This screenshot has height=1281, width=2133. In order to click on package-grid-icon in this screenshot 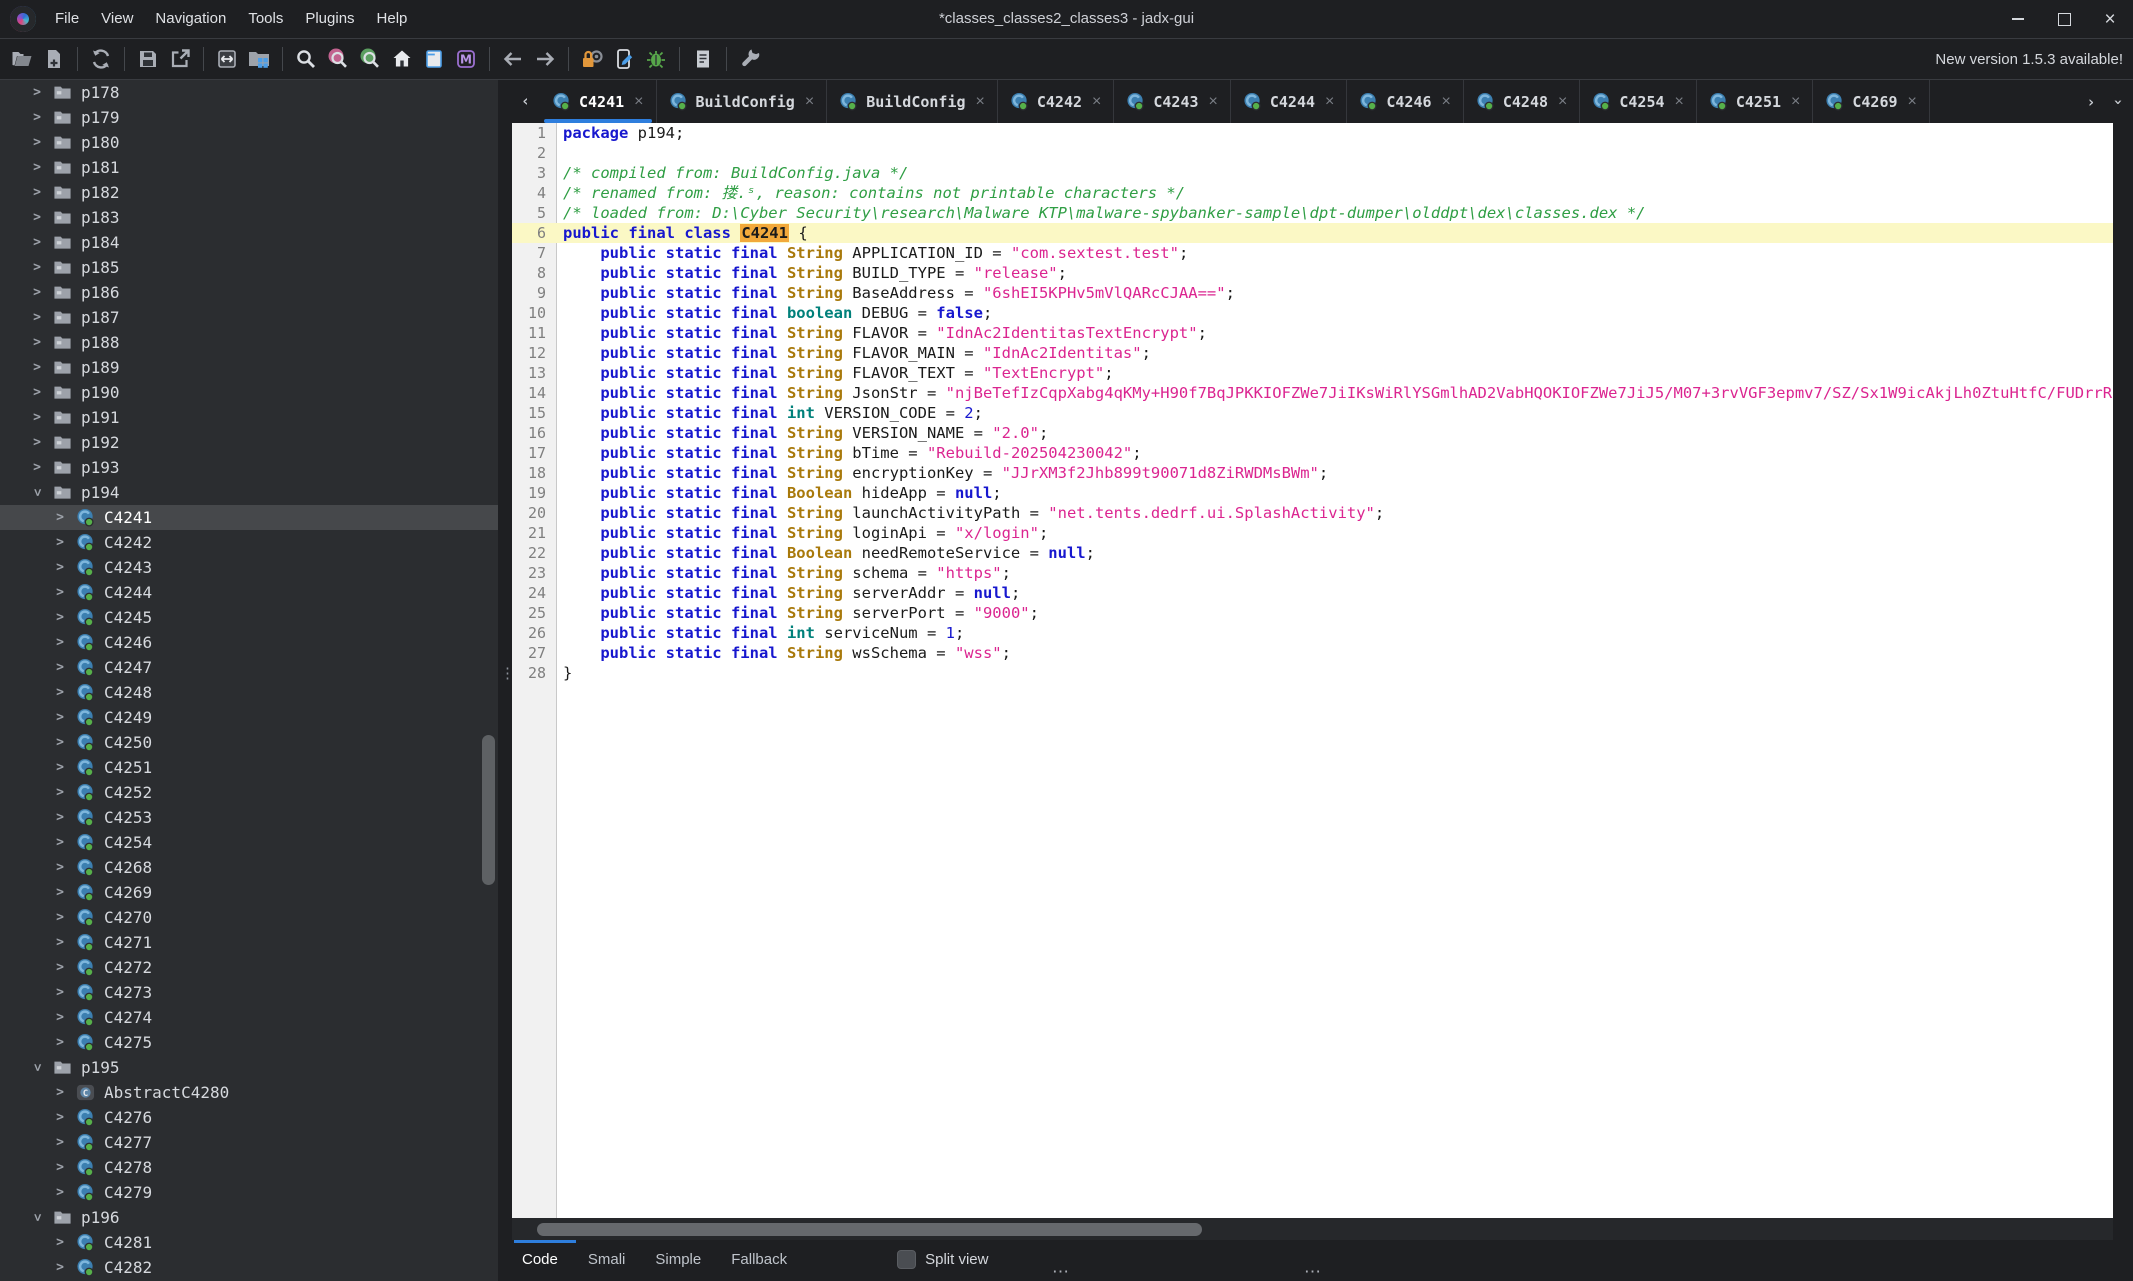, I will do `click(259, 59)`.